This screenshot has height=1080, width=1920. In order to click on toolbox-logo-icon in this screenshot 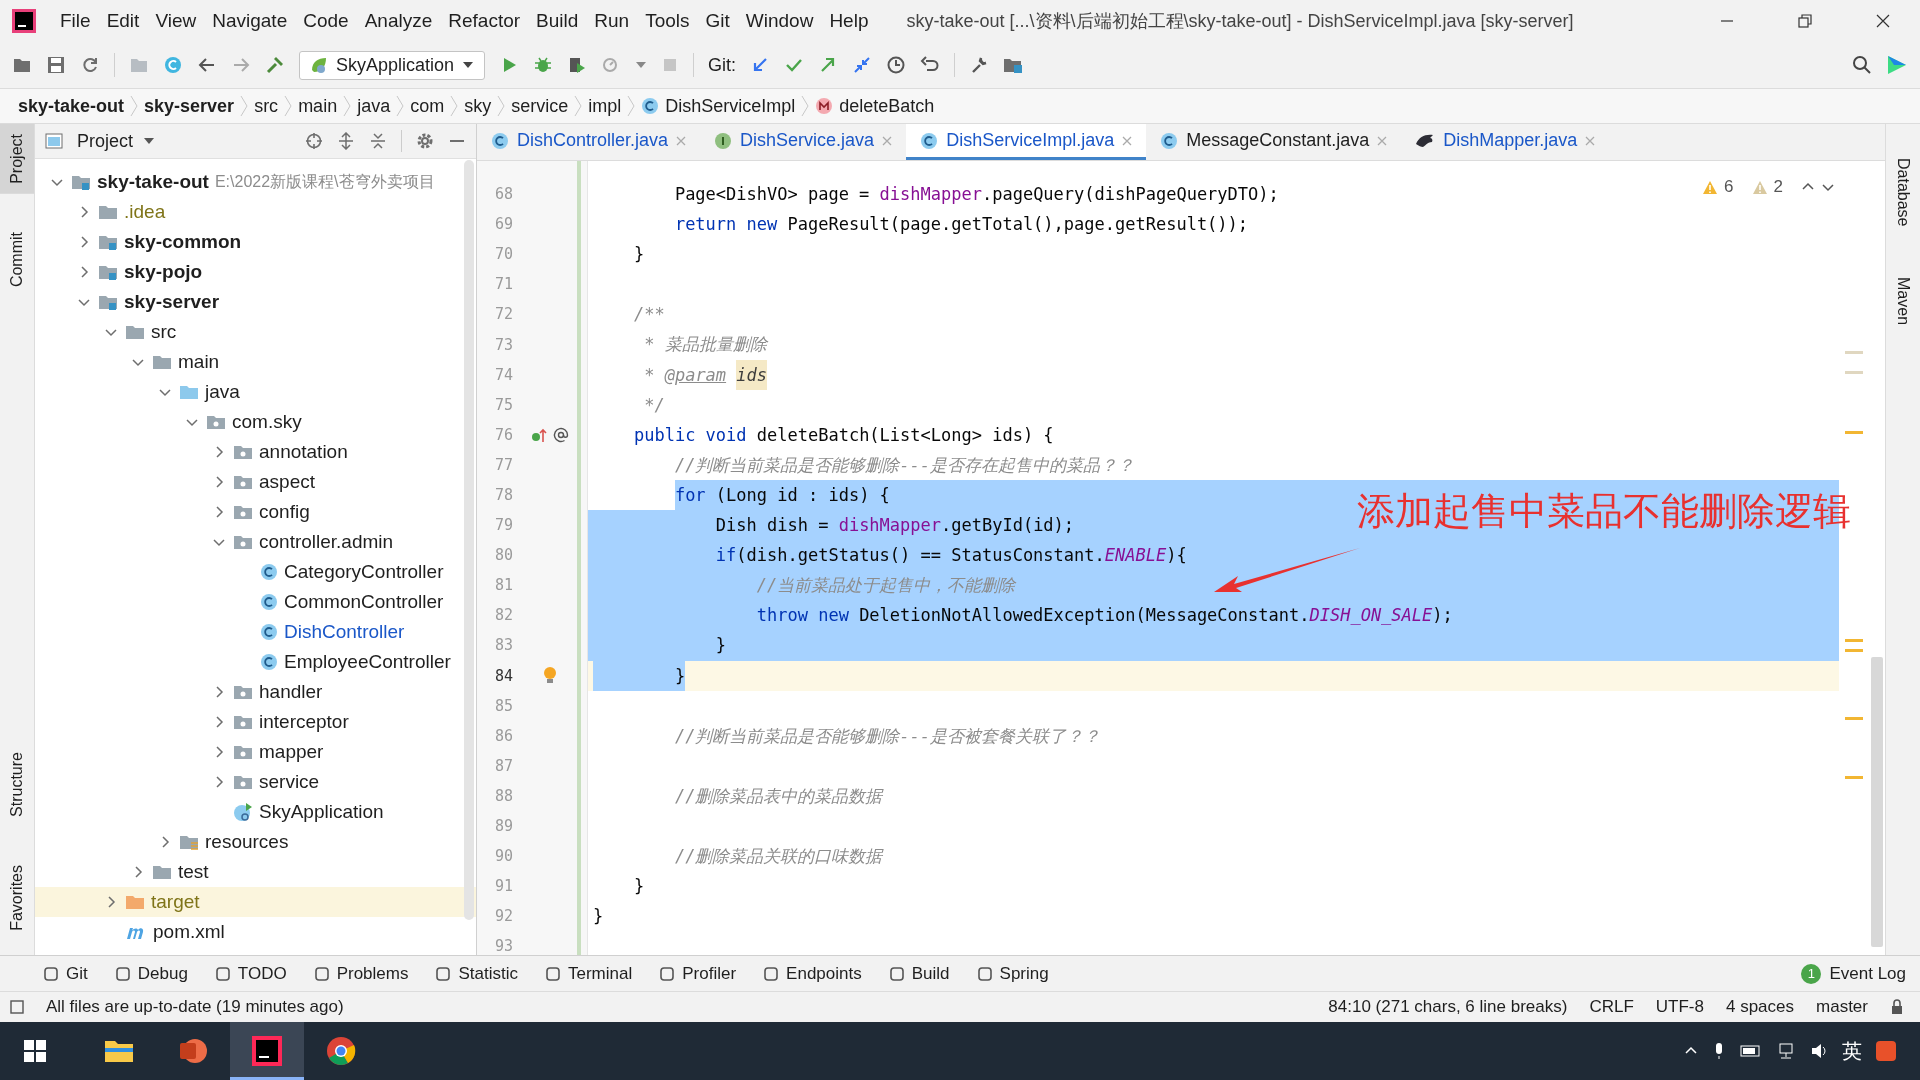, I will do `click(1897, 65)`.